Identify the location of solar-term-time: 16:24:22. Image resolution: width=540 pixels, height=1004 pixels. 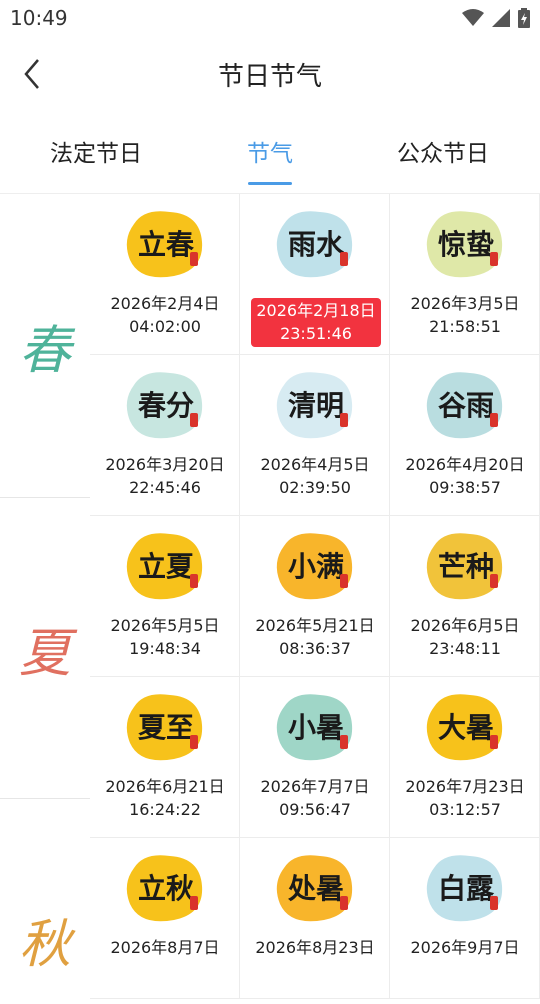
(165, 809).